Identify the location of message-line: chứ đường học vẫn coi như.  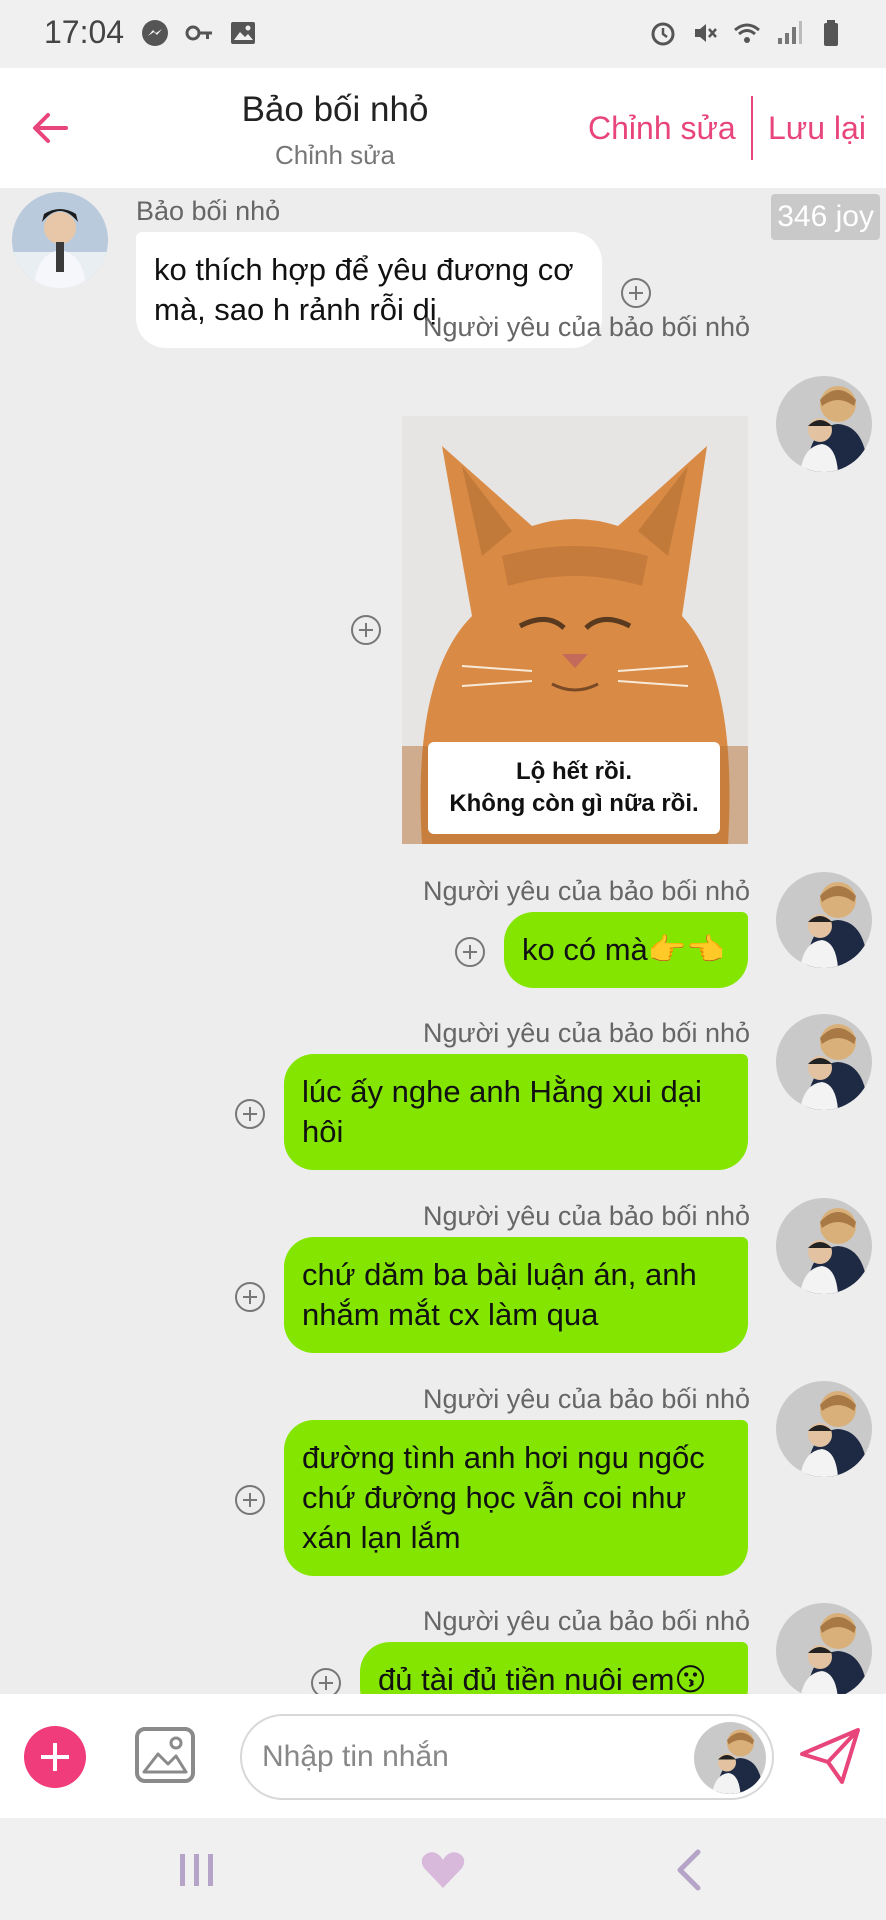
(494, 1497).